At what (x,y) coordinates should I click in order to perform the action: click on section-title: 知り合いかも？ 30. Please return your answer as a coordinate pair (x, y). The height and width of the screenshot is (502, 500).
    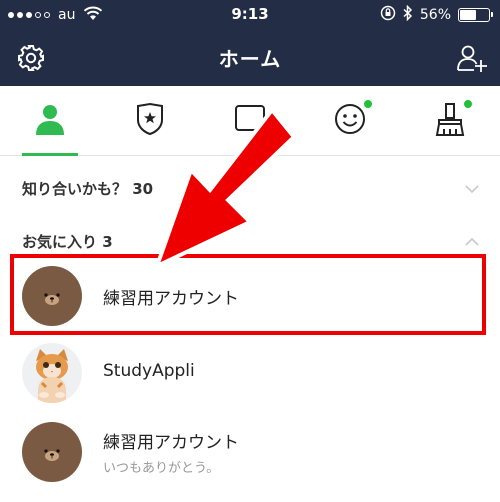
    Looking at the image, I should click on (88, 188).